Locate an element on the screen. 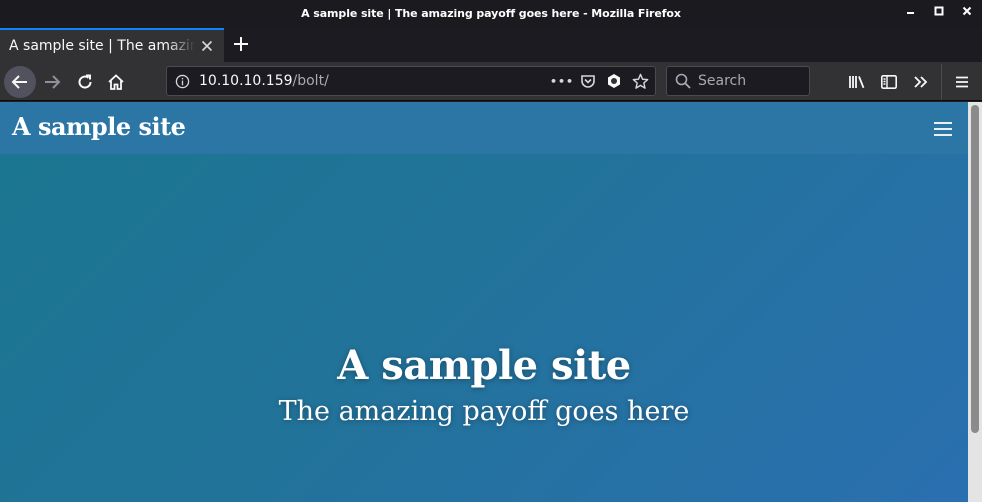 The width and height of the screenshot is (982, 502). extension-button is located at coordinates (614, 81).